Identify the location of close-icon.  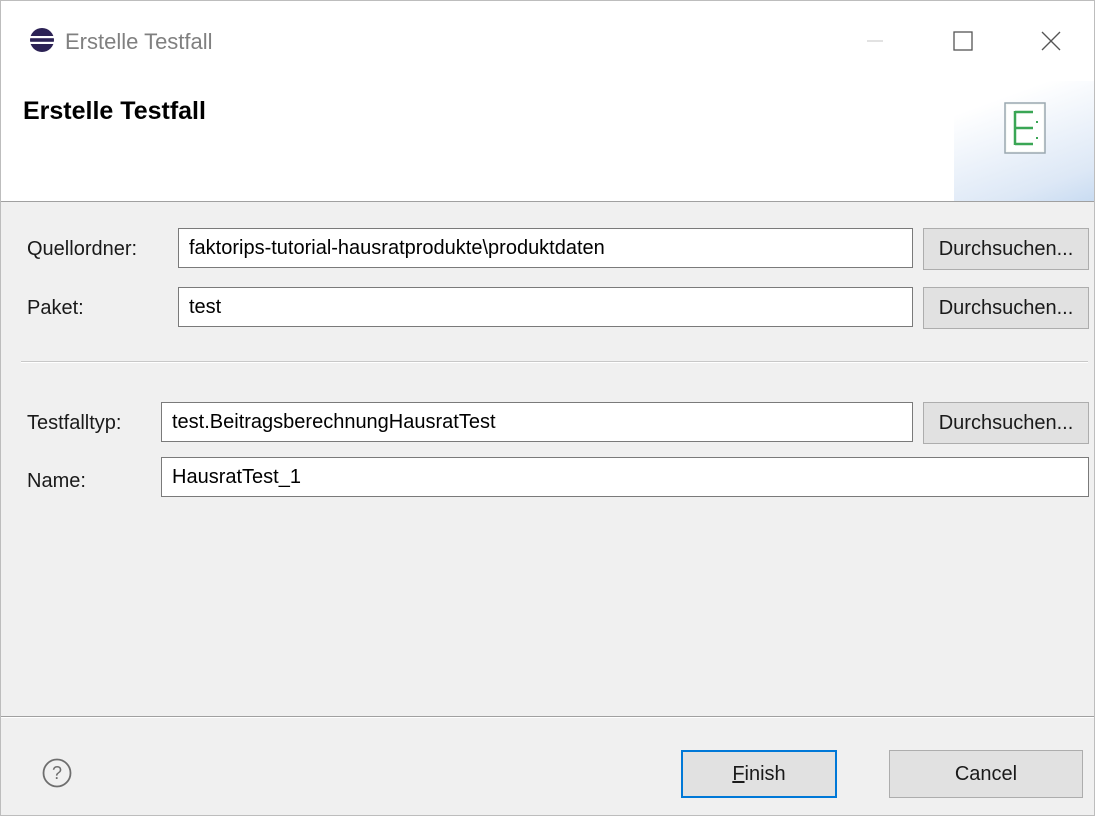
(1051, 41).